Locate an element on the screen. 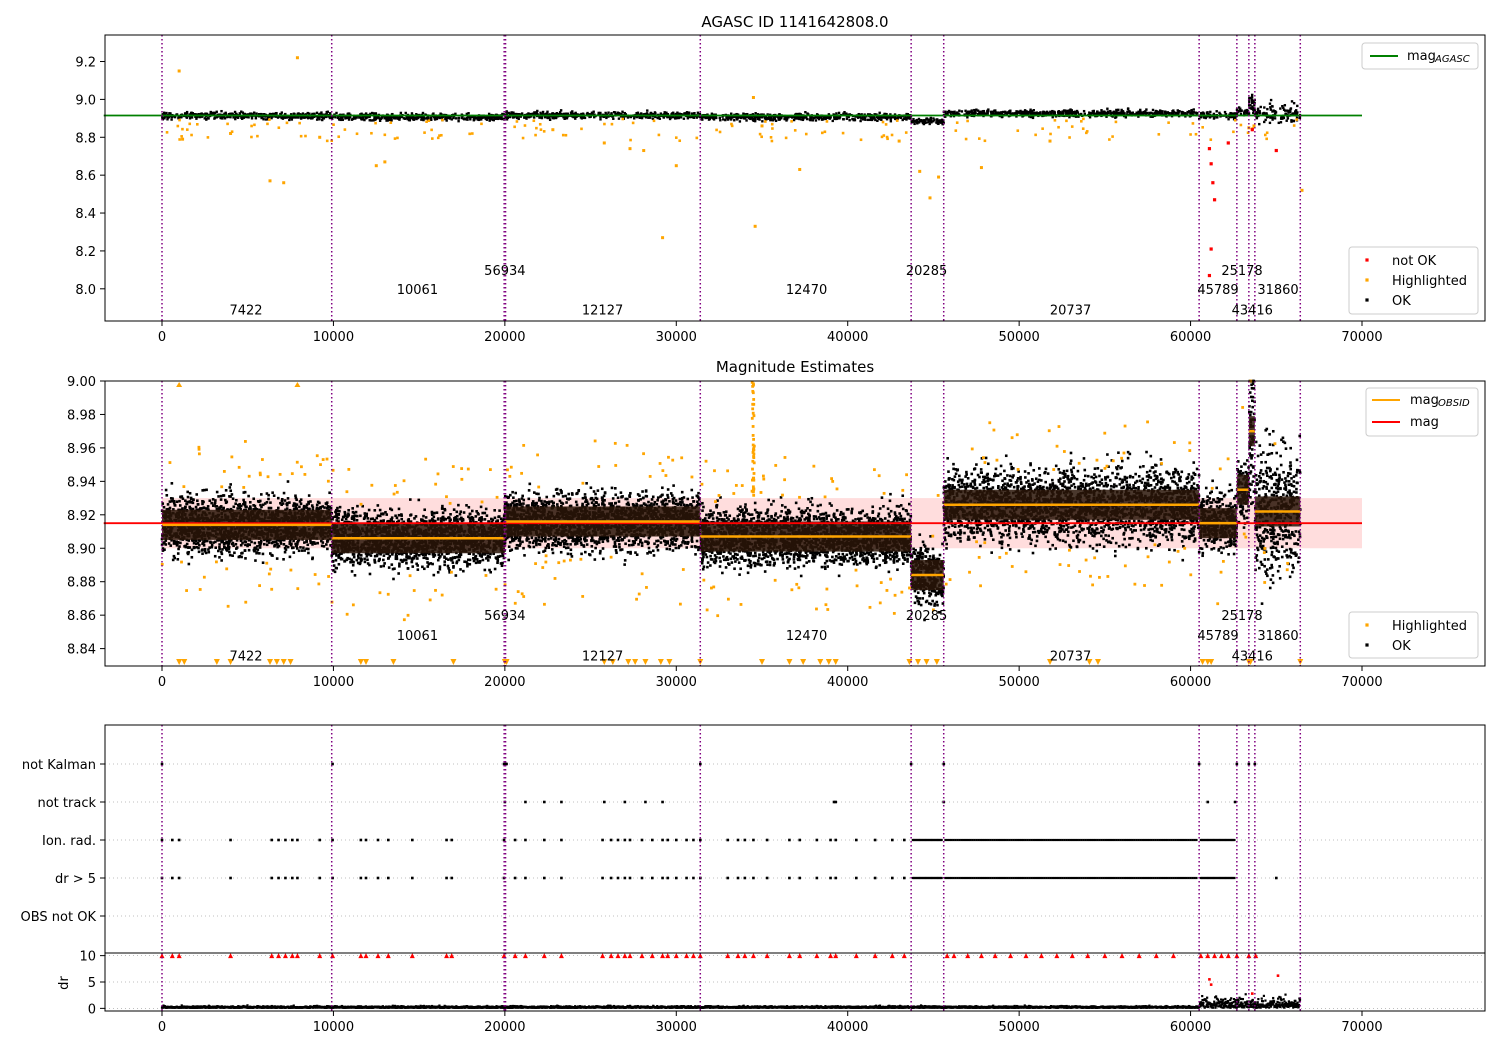 The width and height of the screenshot is (1500, 1050). obsid-label: 20285 is located at coordinates (926, 271).